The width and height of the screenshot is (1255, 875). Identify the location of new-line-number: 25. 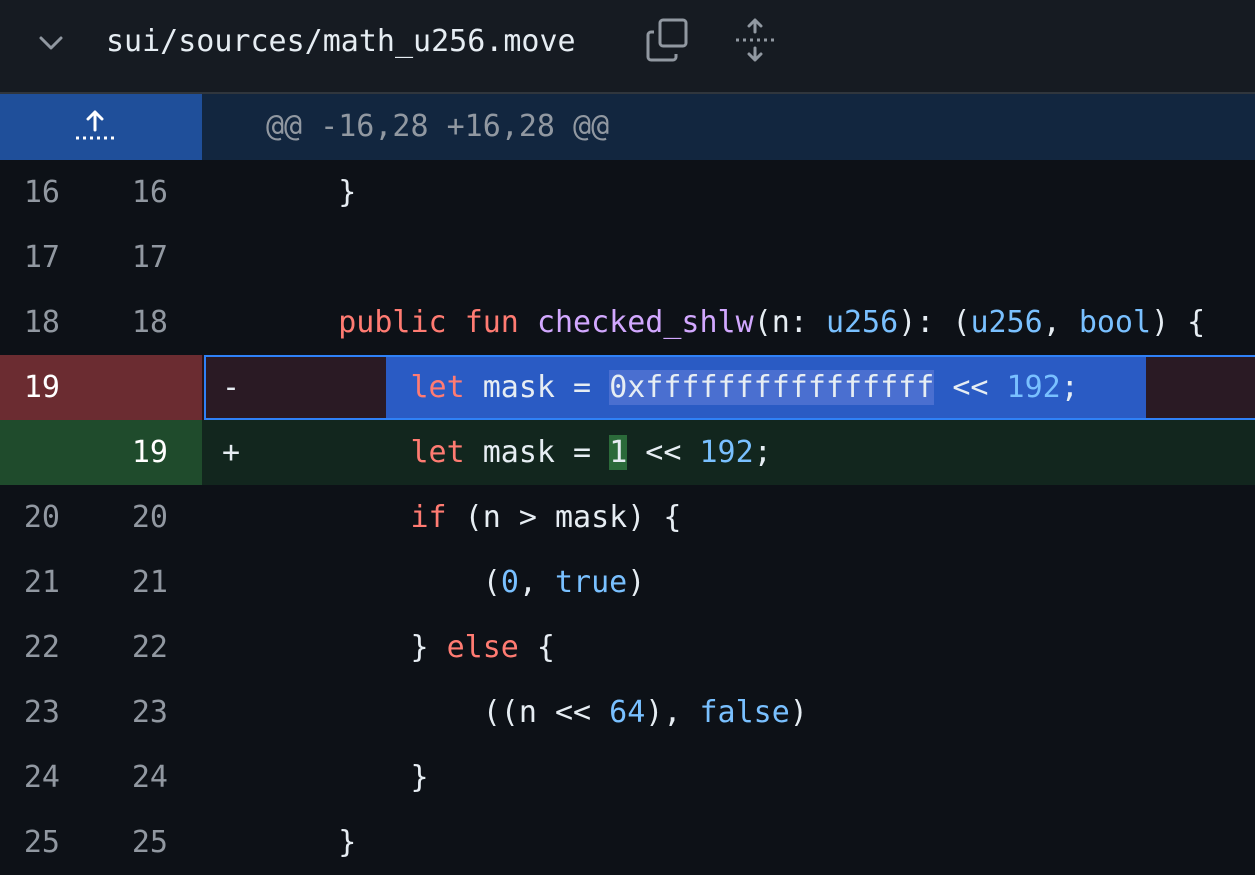
(134, 842).